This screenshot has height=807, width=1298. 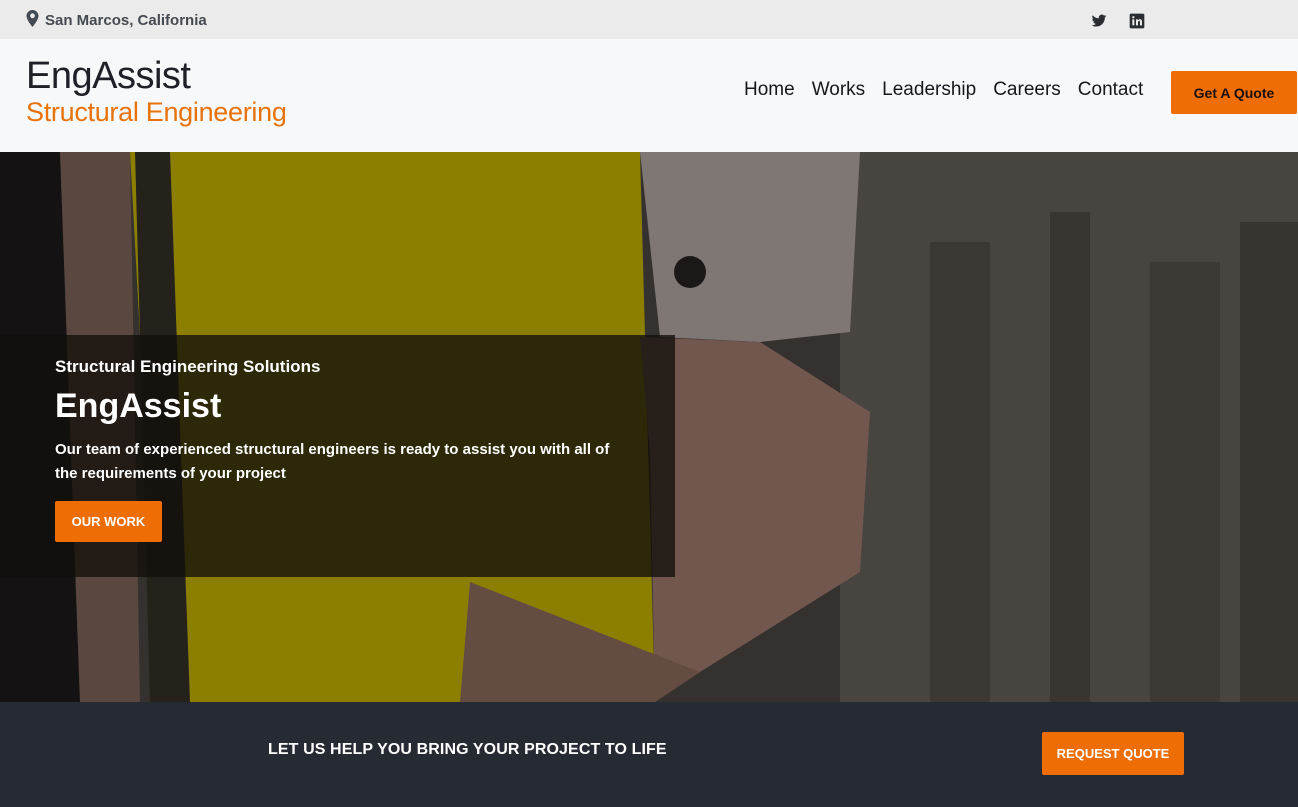 What do you see at coordinates (156, 112) in the screenshot?
I see `brand-subtitle: Structural Engineering` at bounding box center [156, 112].